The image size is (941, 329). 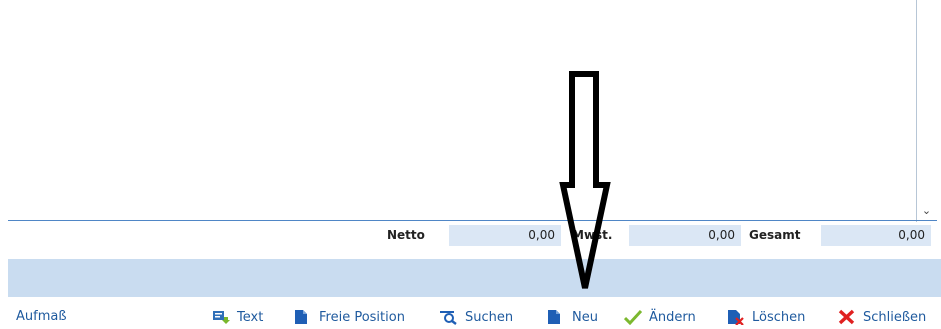 I want to click on search-icon, so click(x=448, y=317).